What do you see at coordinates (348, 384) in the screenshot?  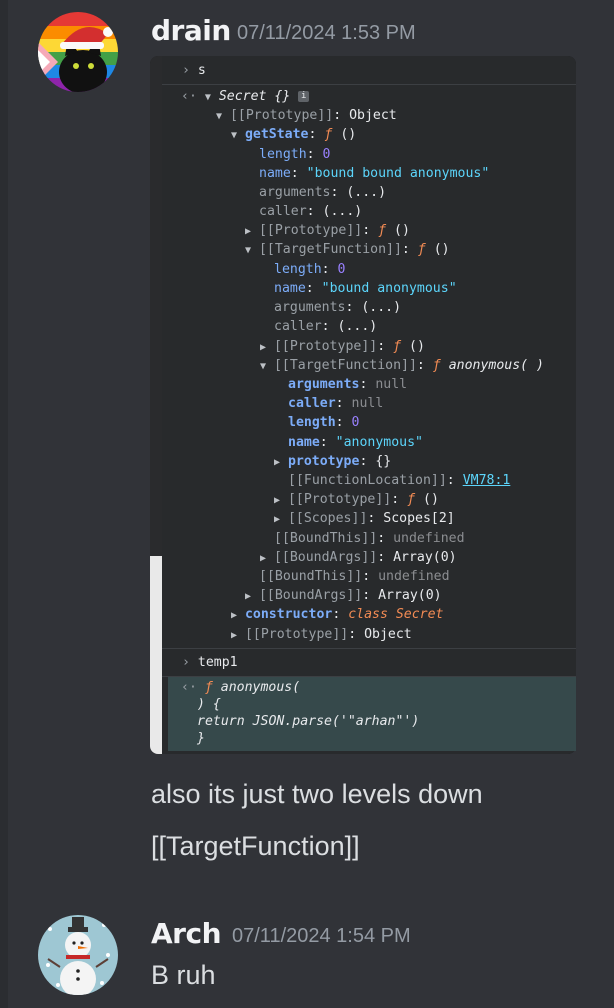 I see `tree-line: arguments: null` at bounding box center [348, 384].